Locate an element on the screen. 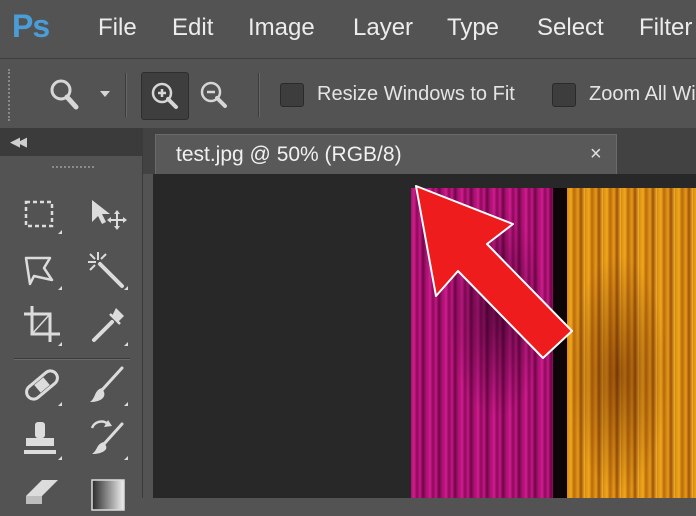  document-image-orange-wood is located at coordinates (631, 343).